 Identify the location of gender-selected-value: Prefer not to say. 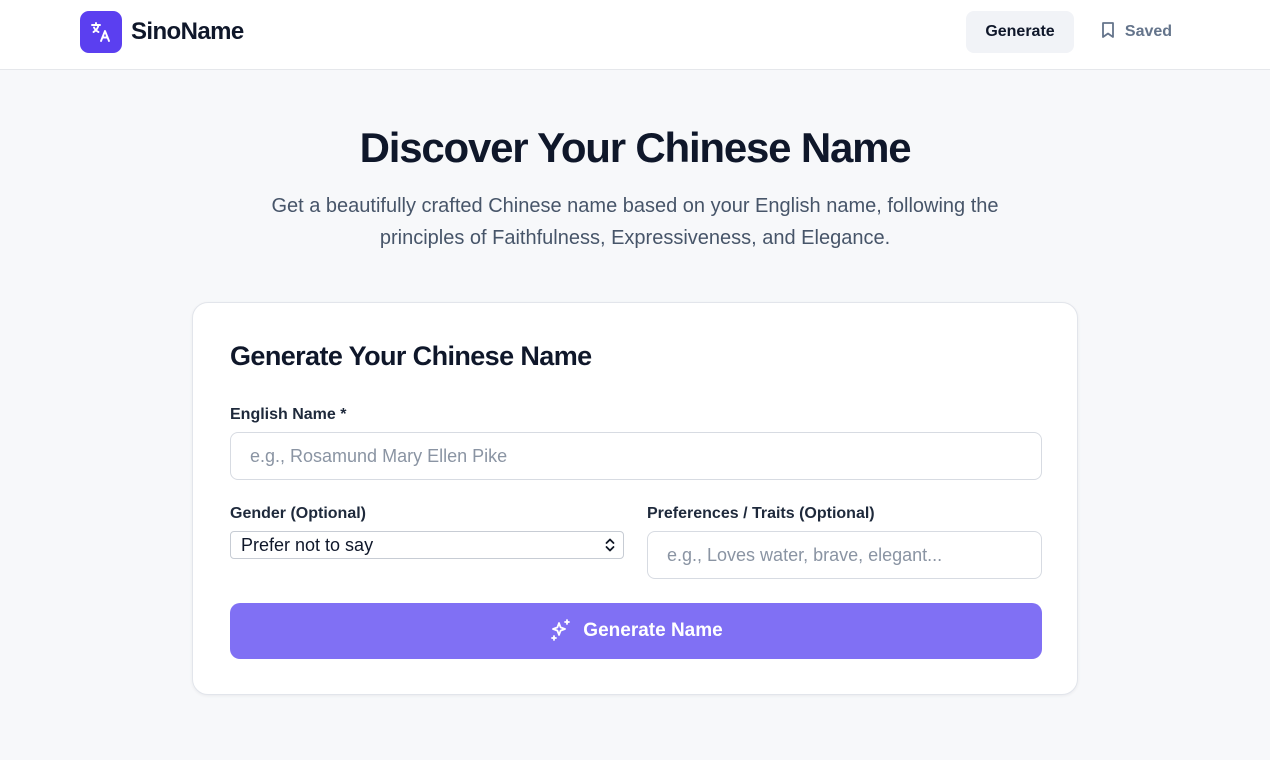
(307, 544).